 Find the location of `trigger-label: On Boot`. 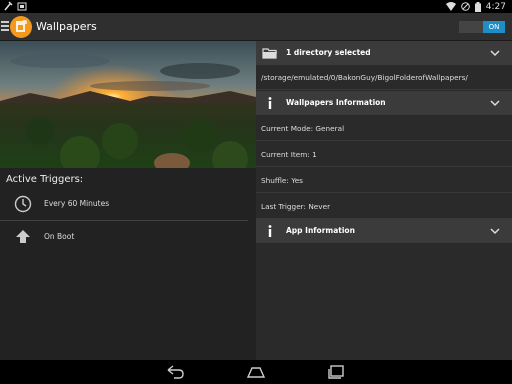

trigger-label: On Boot is located at coordinates (59, 236).